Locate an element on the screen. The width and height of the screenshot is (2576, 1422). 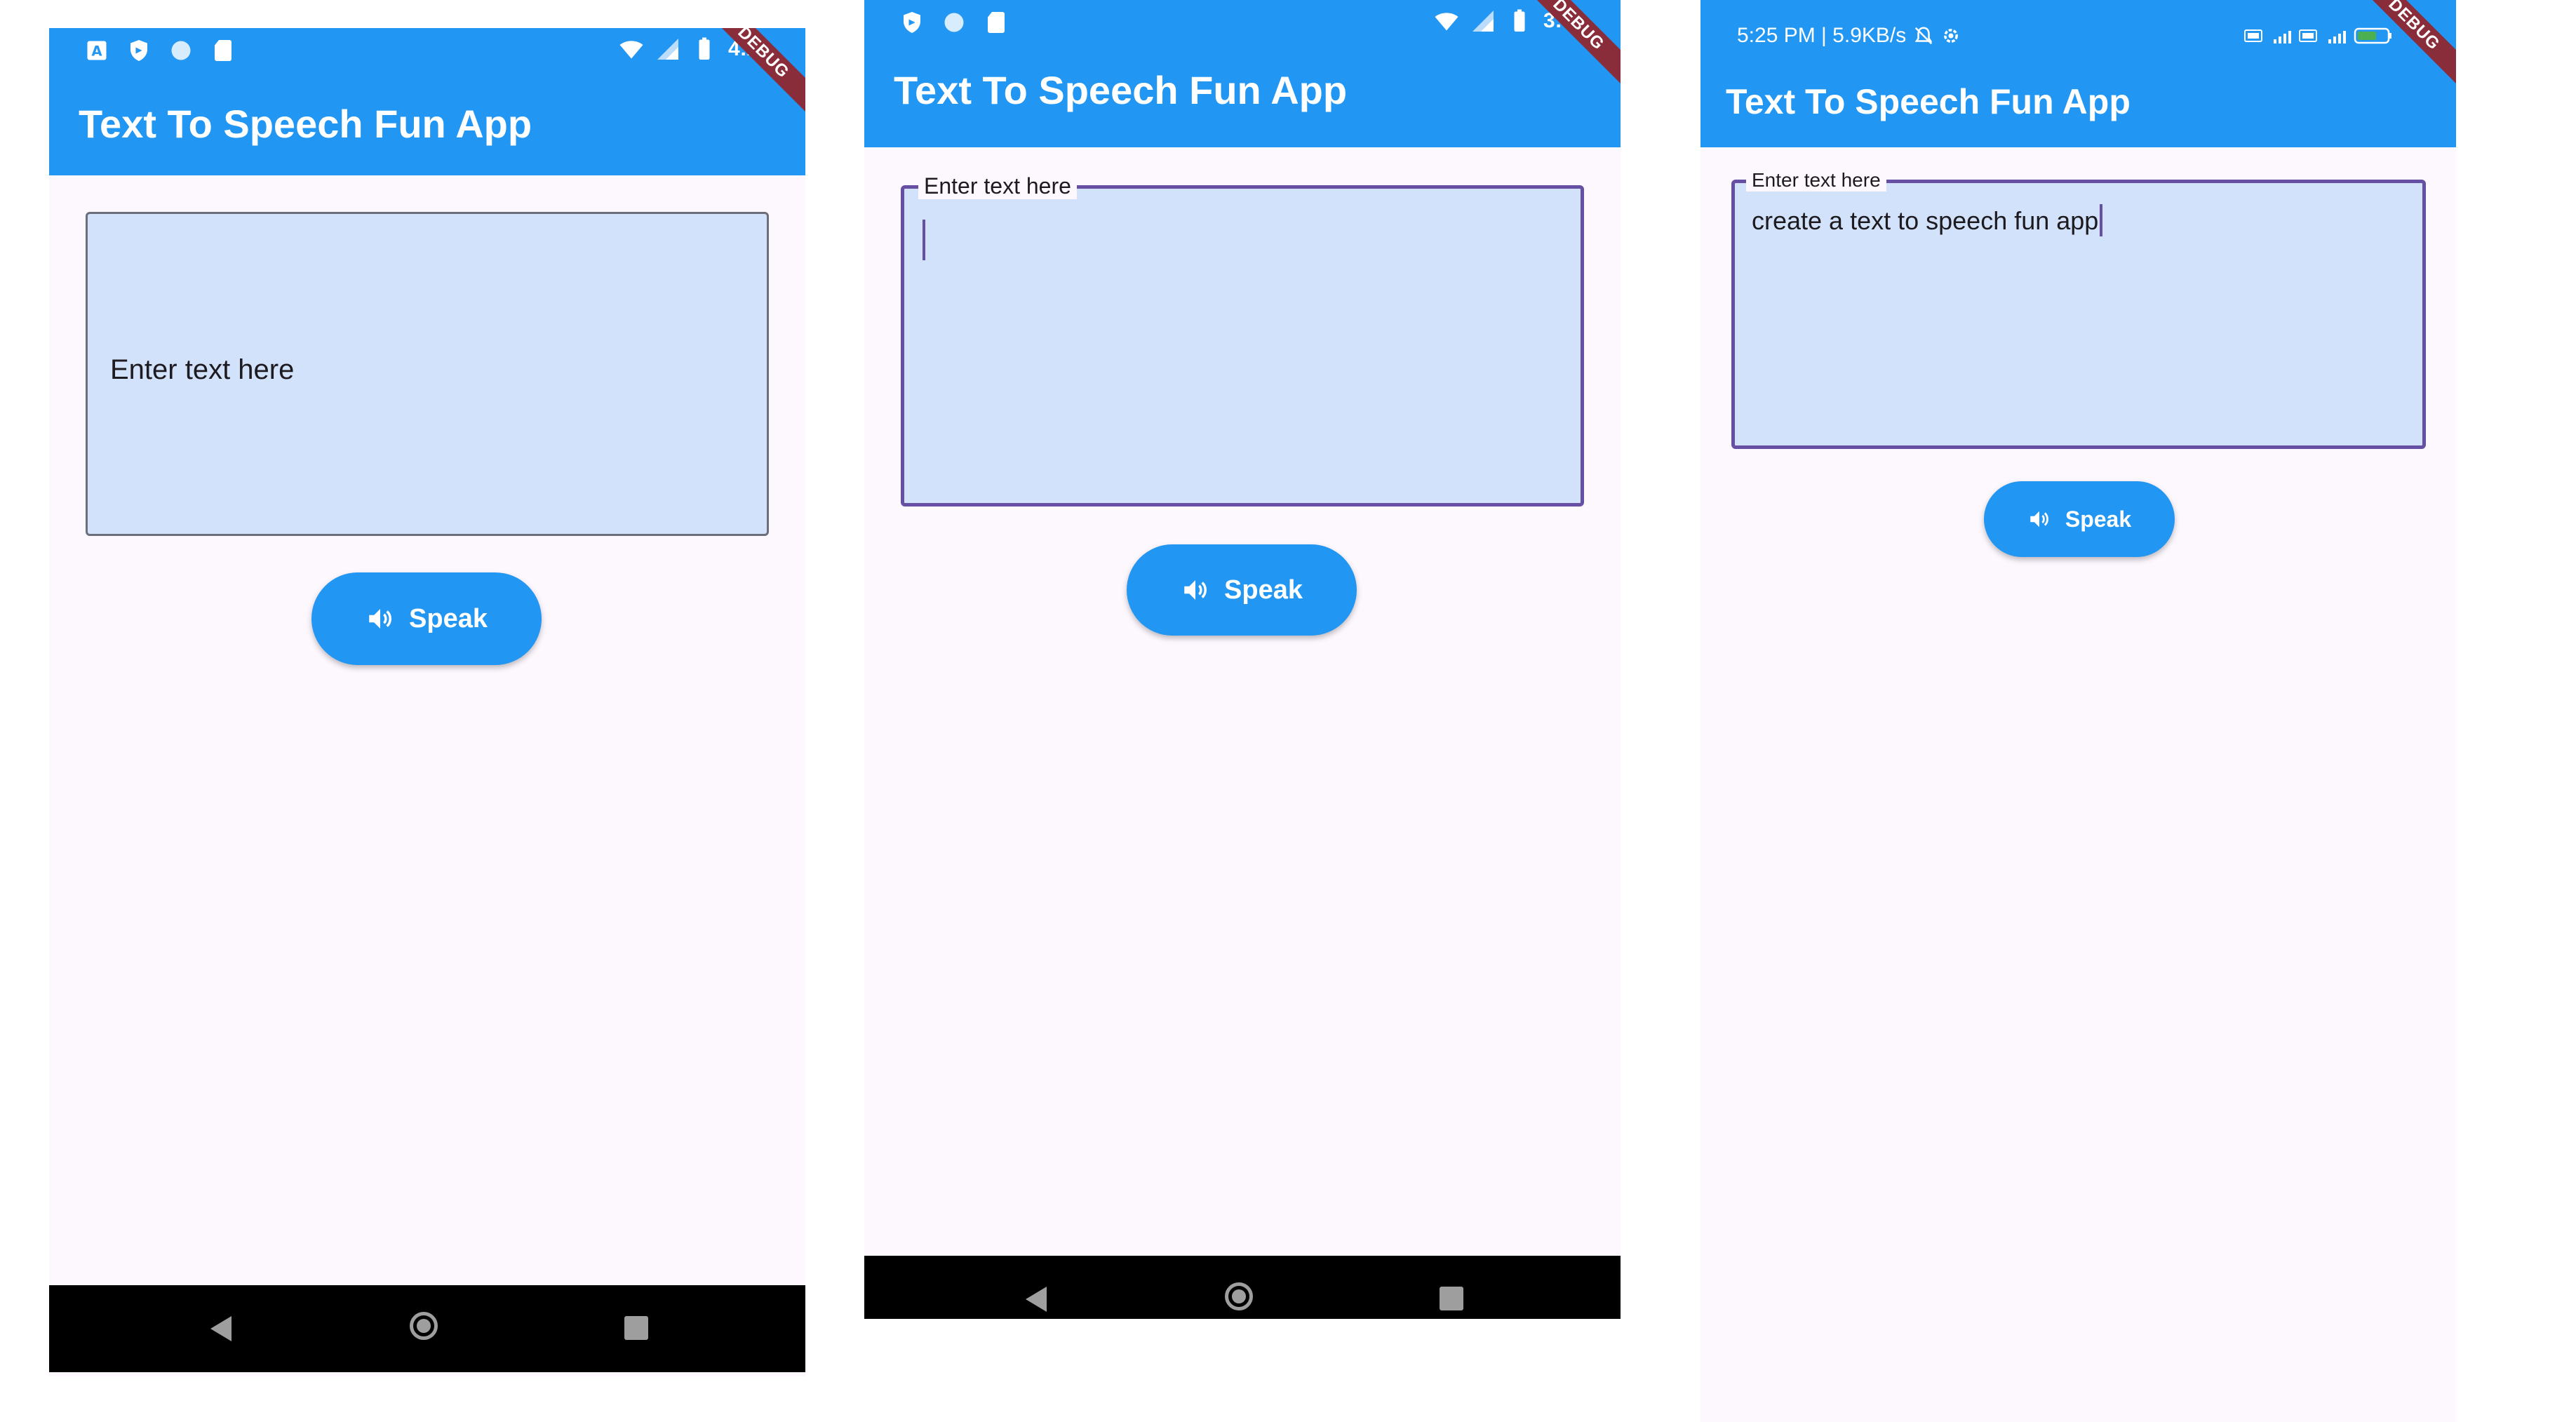
mute-bell-icon is located at coordinates (1924, 36).